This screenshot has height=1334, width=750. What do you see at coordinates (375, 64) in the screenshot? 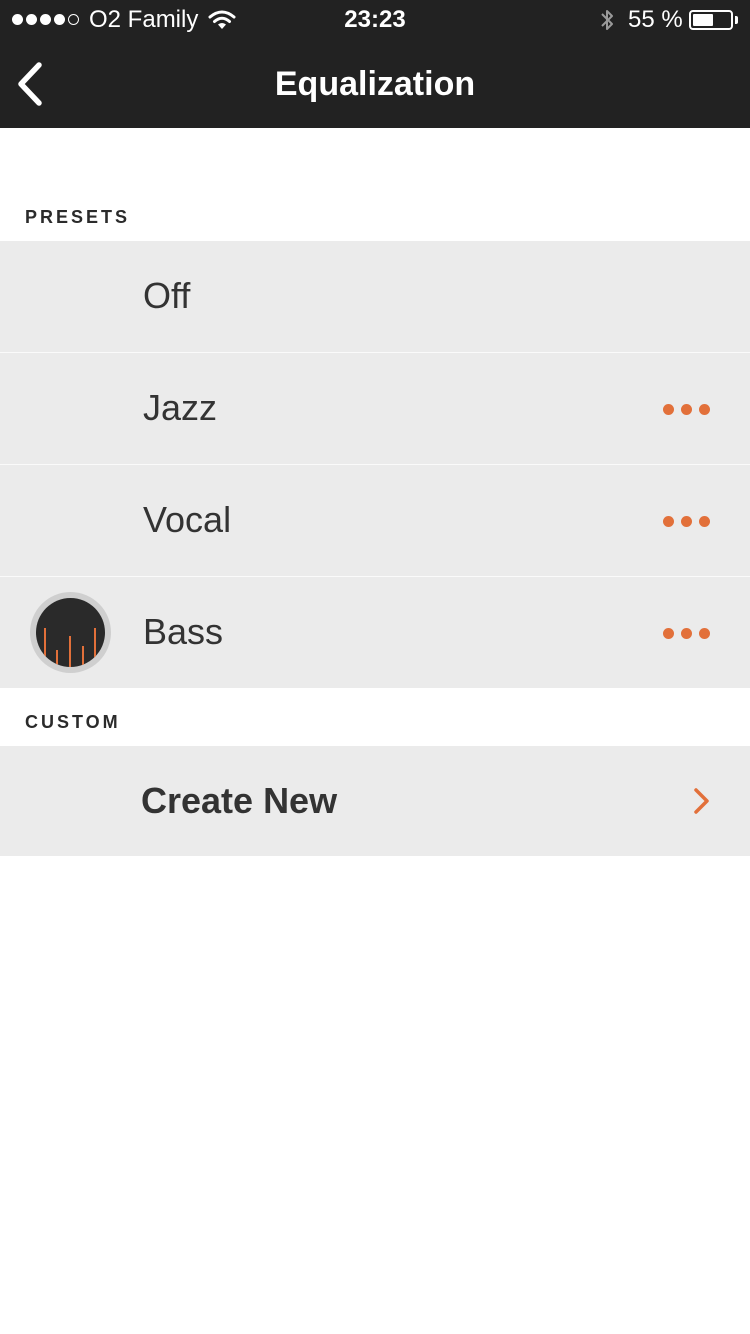
I see `top-bar: O2 Family 23:23 55 % Equalization` at bounding box center [375, 64].